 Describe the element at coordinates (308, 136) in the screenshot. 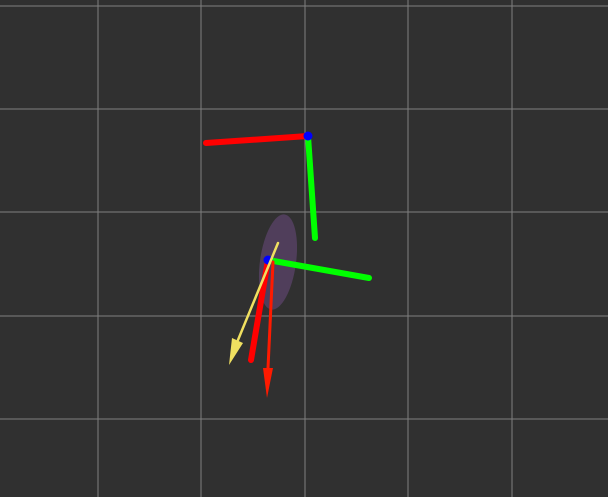

I see `frame-a-origin` at that location.